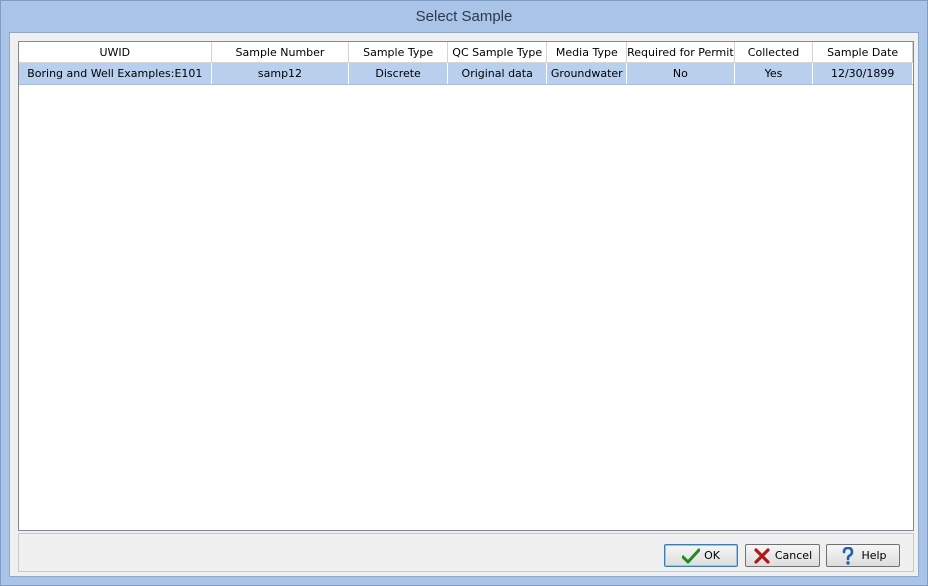 This screenshot has width=928, height=586. Describe the element at coordinates (762, 556) in the screenshot. I see `x-icon` at that location.